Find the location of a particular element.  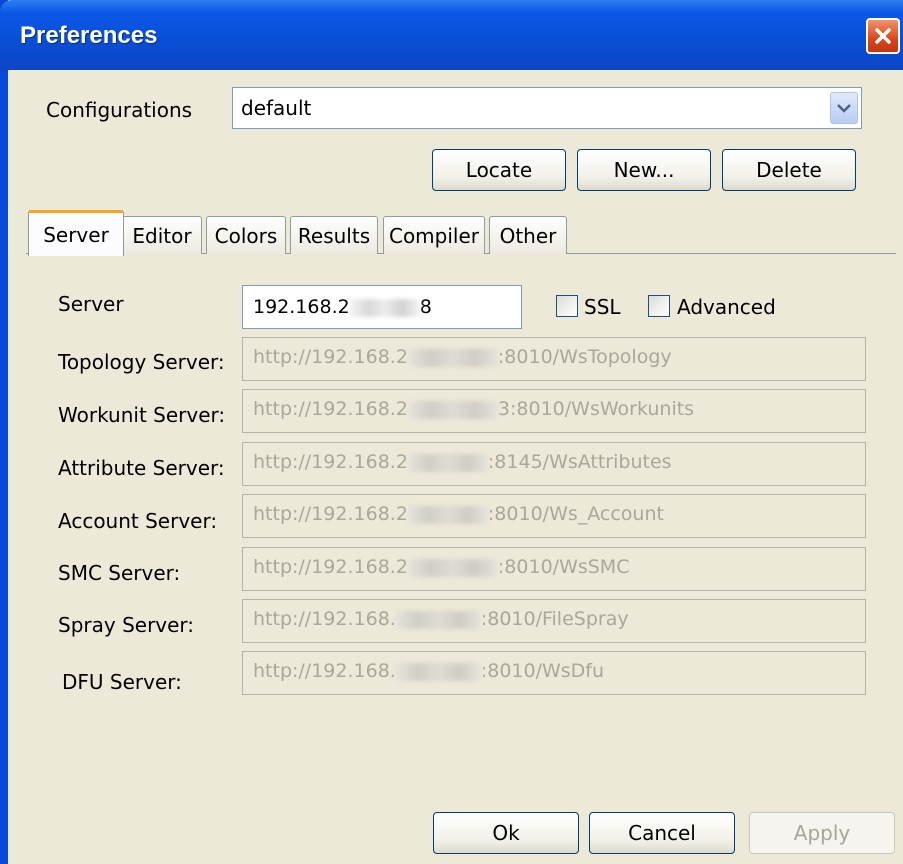

advanced-checkbox is located at coordinates (659, 306).